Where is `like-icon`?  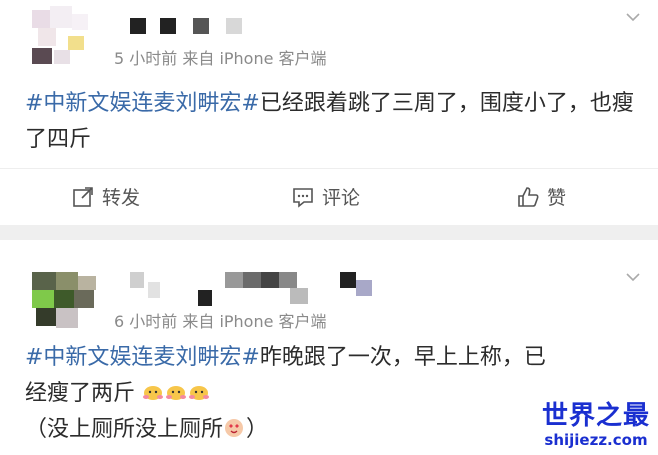 like-icon is located at coordinates (528, 196).